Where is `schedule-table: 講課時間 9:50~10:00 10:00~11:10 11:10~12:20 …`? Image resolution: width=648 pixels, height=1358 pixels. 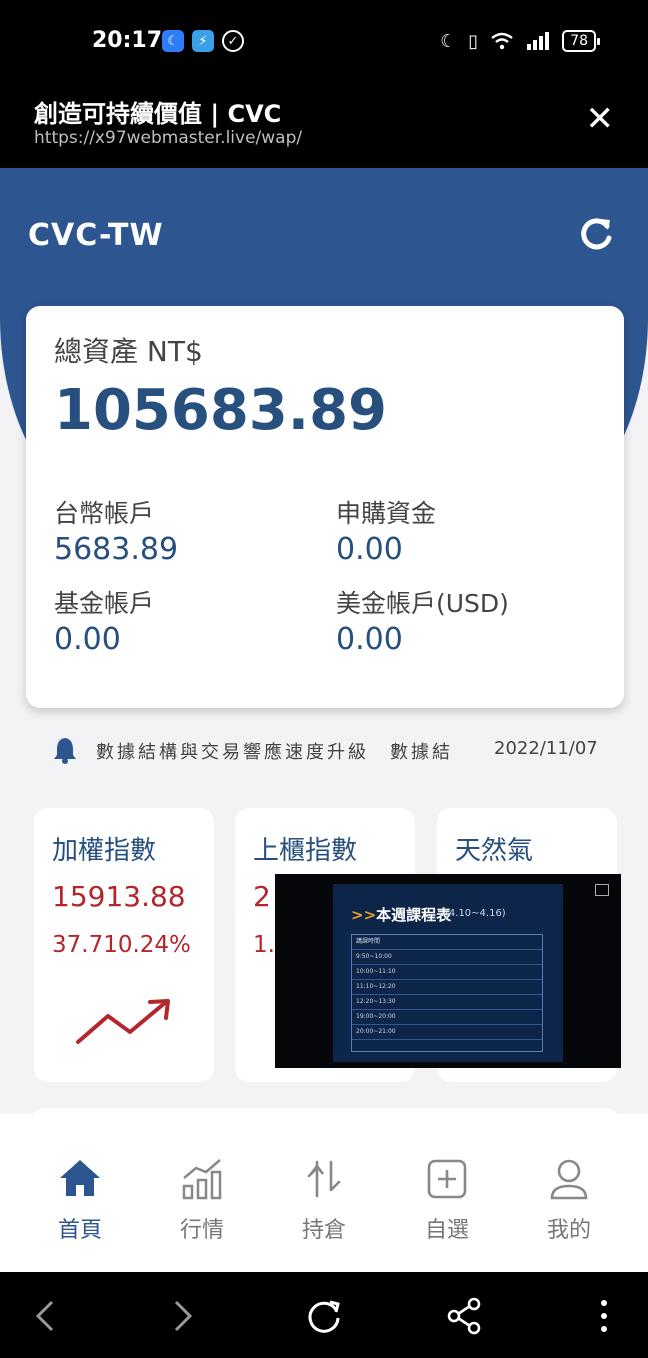 schedule-table: 講課時間 9:50~10:00 10:00~11:10 11:10~12:20 … is located at coordinates (447, 993).